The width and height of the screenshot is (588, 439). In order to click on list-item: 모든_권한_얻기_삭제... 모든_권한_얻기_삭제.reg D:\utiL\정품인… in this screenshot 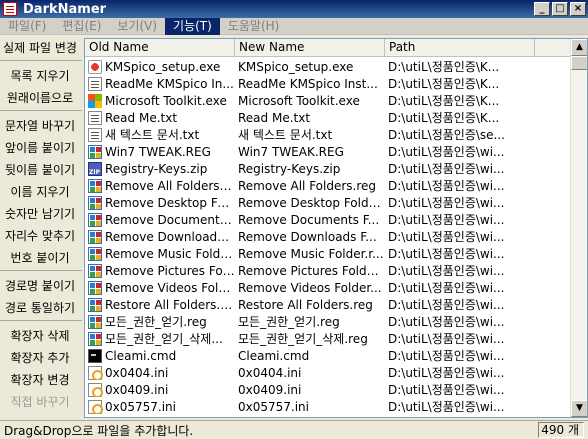, I will do `click(328, 338)`.